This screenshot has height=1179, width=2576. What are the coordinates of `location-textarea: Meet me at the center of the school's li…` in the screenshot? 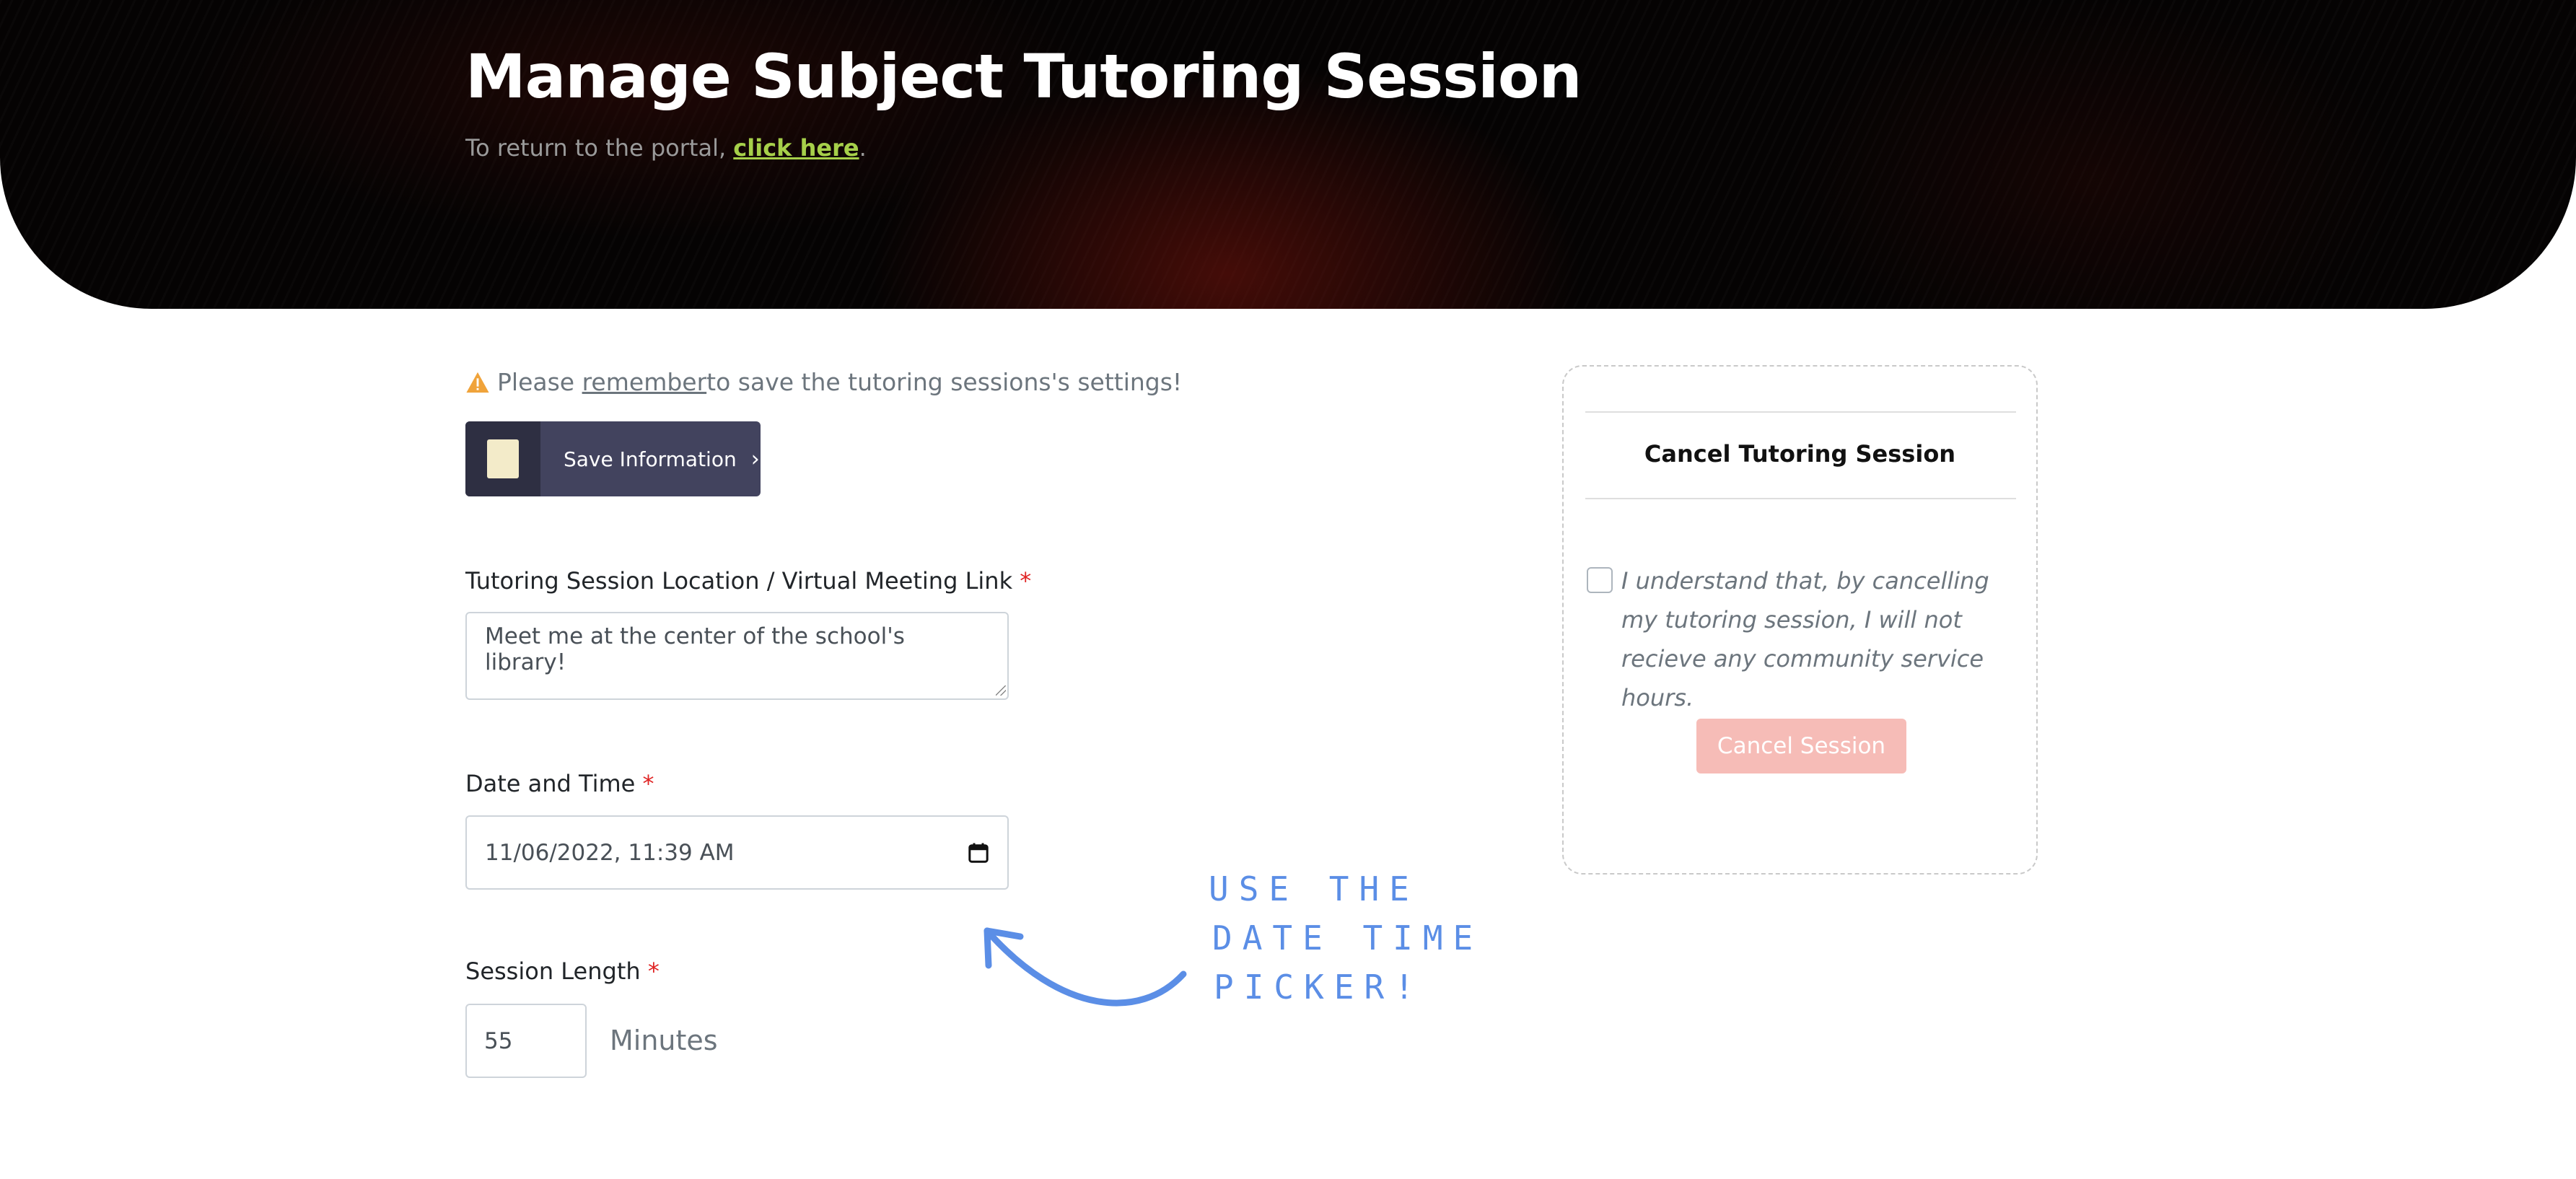 It's located at (737, 656).